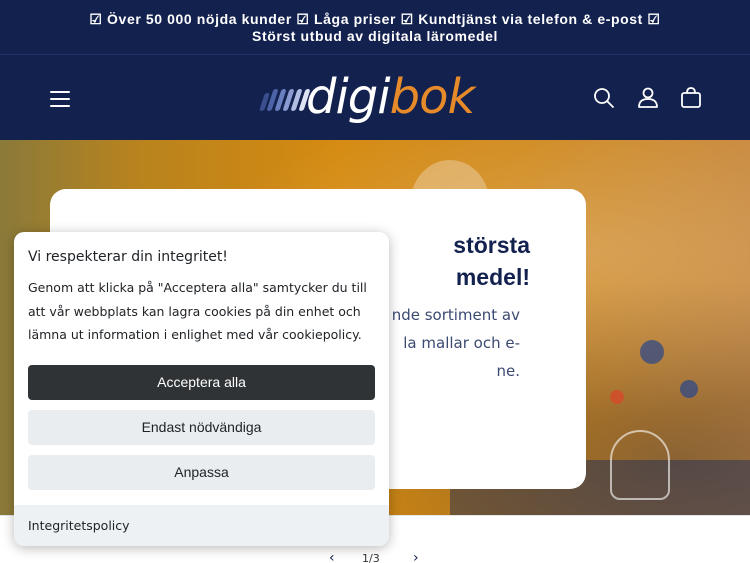  I want to click on privacy-policy-link: Integritetspolicy, so click(79, 525).